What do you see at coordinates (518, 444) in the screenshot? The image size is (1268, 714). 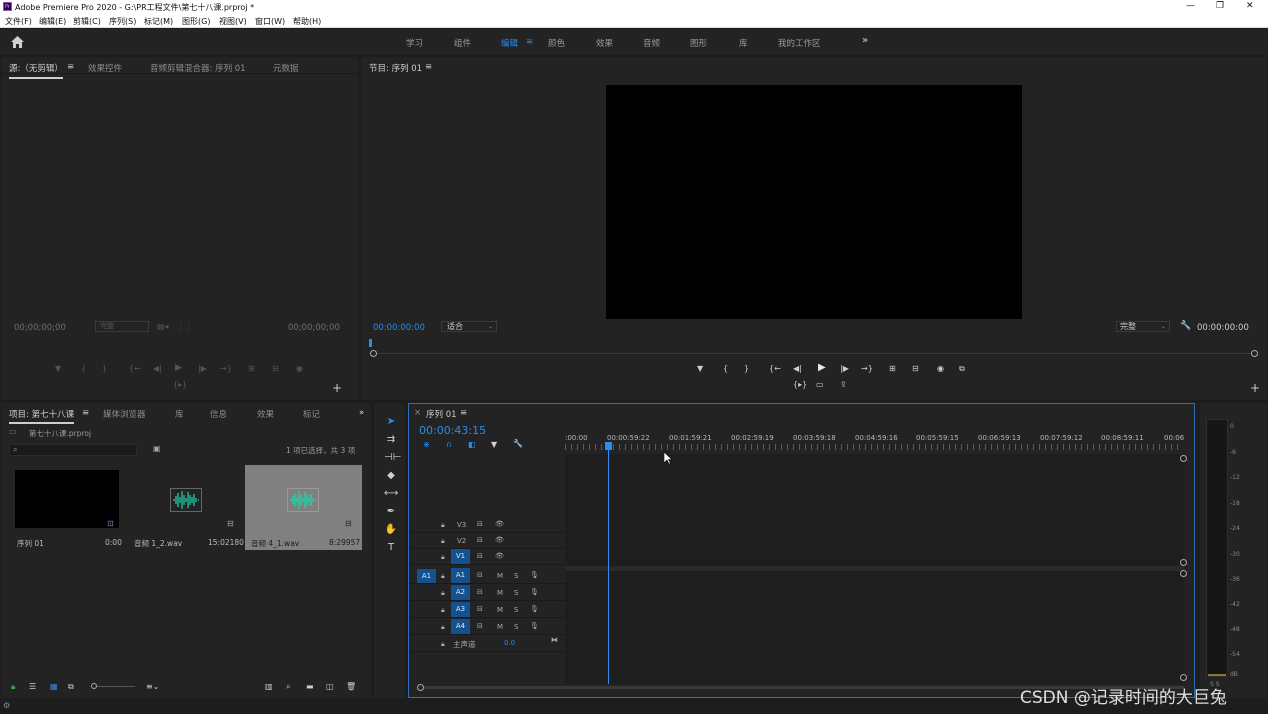 I see `wrench-icon: 🔧` at bounding box center [518, 444].